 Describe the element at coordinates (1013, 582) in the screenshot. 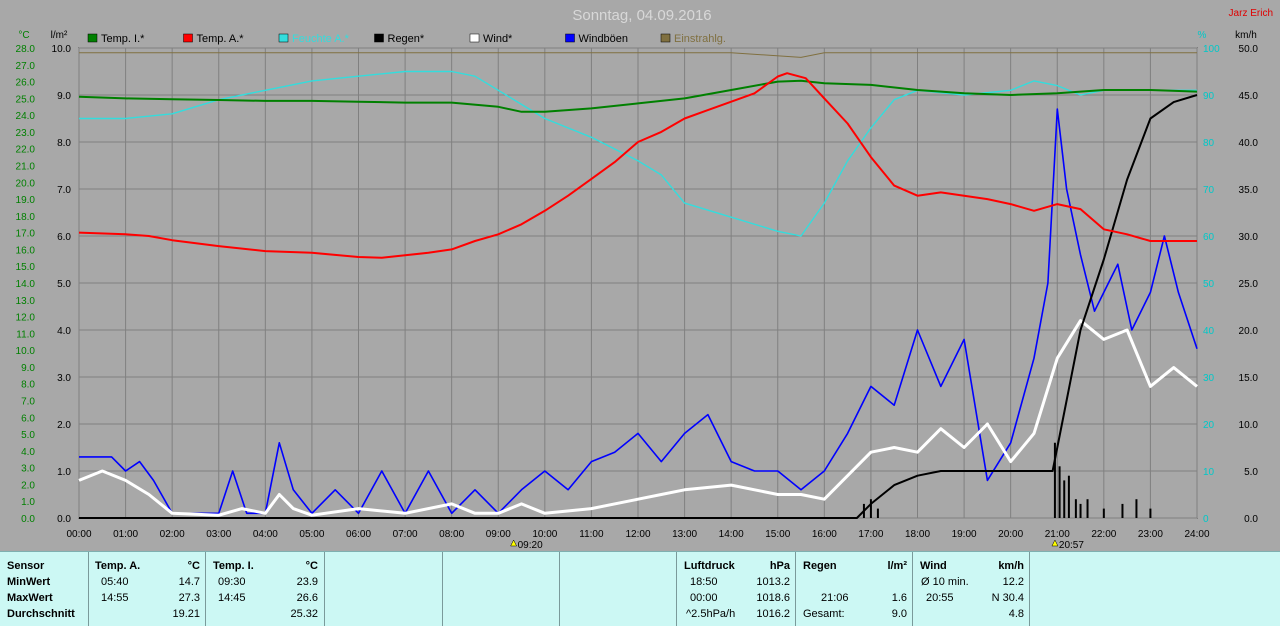

I see `wind-avg10-value: 12.2` at that location.